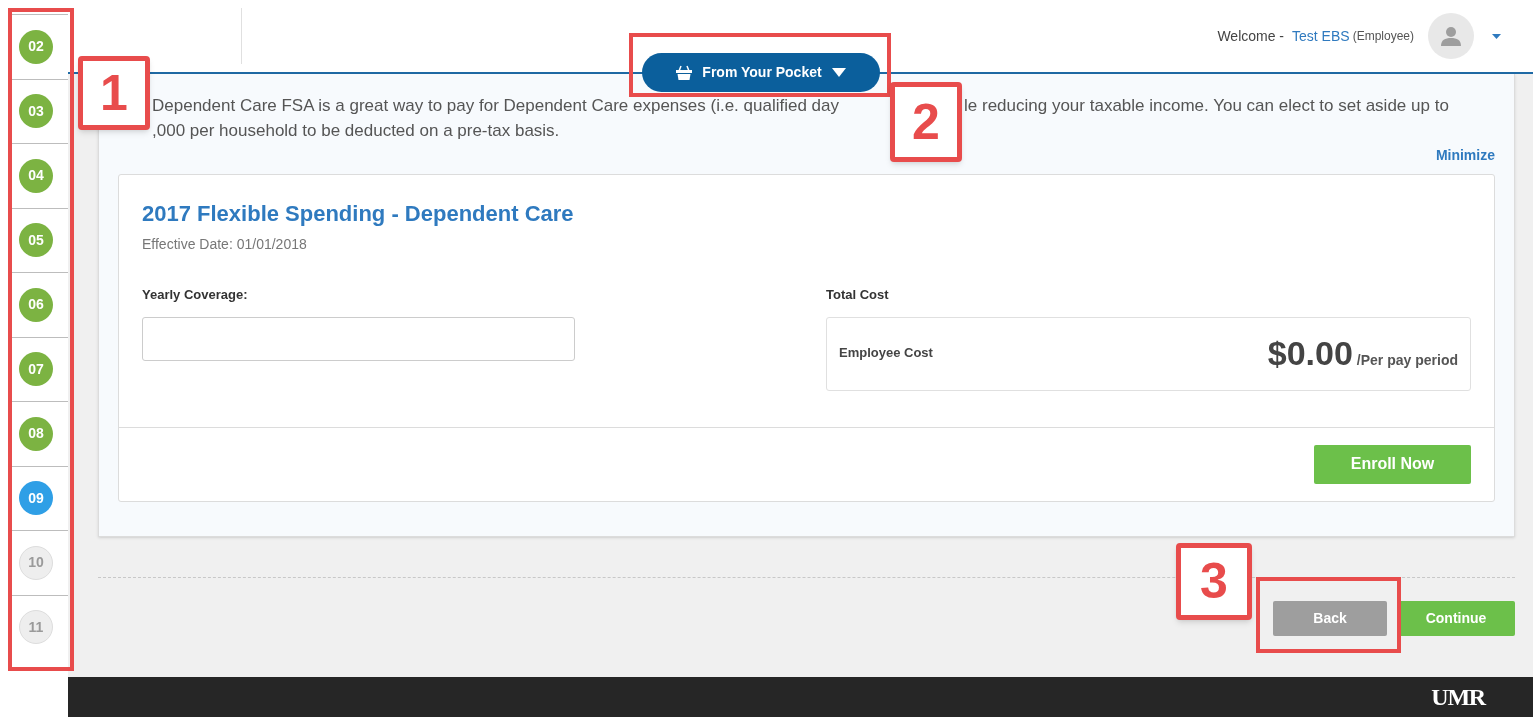  I want to click on intro-text: le reducing your taxable income. You can elect to set aside up to, so click(1206, 106).